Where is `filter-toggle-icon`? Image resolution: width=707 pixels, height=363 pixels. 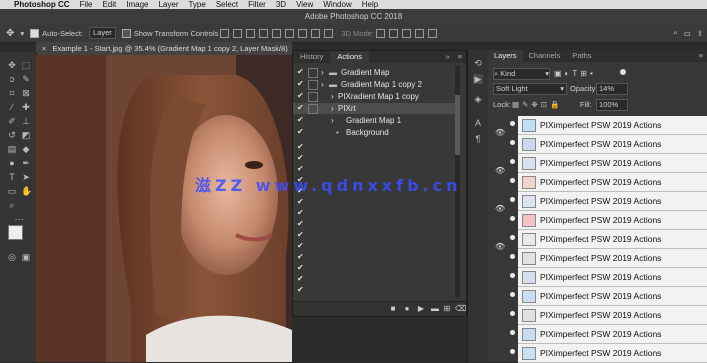 filter-toggle-icon is located at coordinates (623, 72).